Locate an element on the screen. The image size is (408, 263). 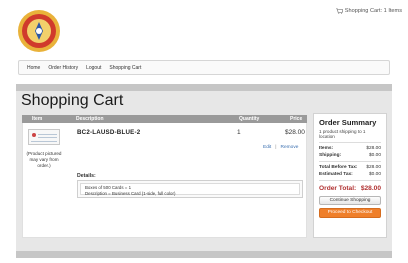
summary-label: Total Before Tax: is located at coordinates (338, 167).